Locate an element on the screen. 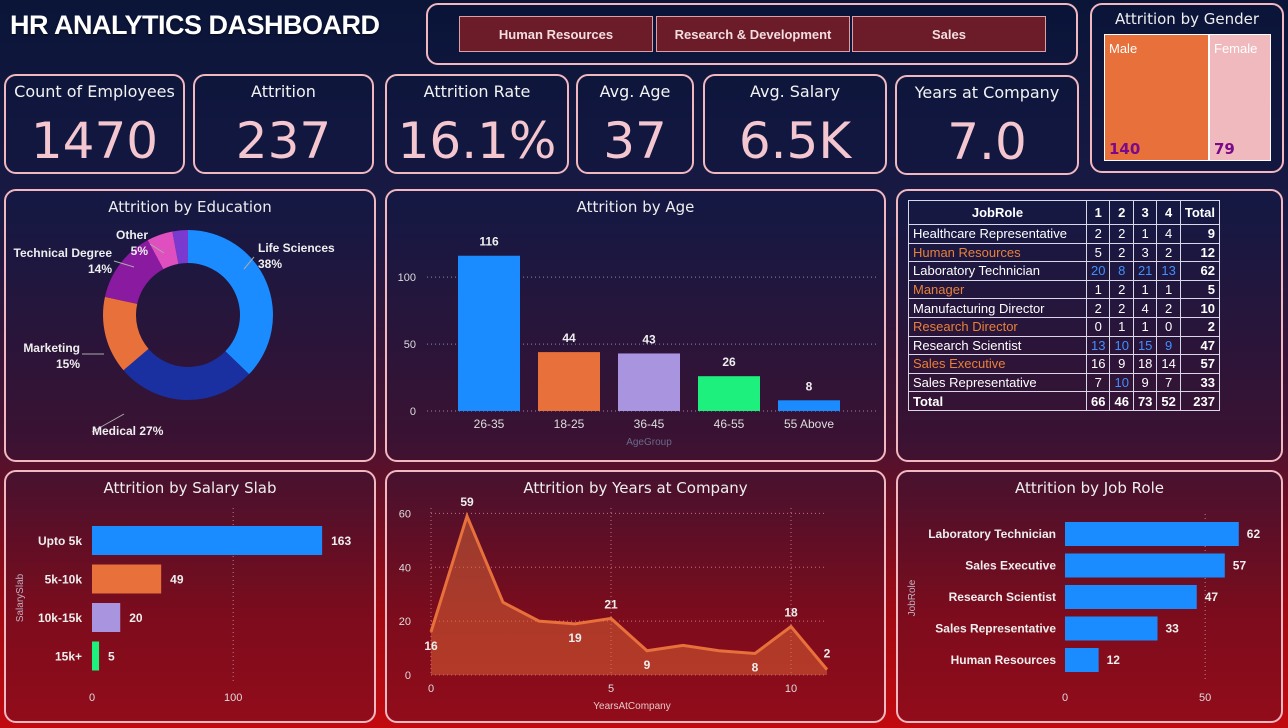  age-data-label: 44 is located at coordinates (569, 338).